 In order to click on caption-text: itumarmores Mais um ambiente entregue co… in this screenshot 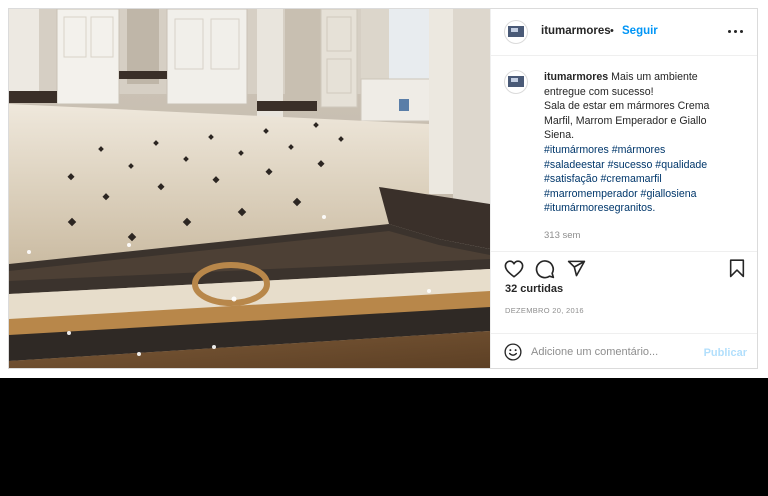, I will do `click(642, 143)`.